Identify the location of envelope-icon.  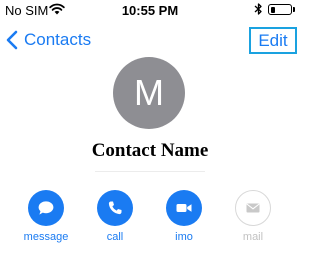
(253, 208).